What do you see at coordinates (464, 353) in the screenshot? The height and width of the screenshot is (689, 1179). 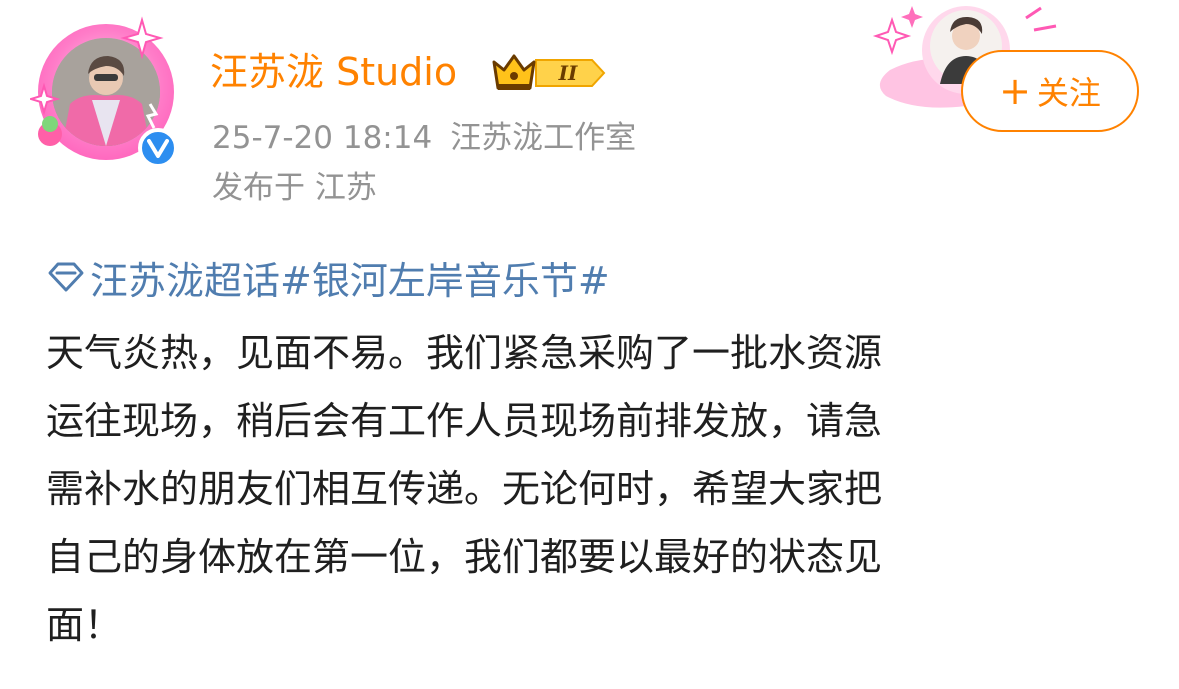 I see `post-text-line: 天气炎热，见面不易。我们紧急采购了一批水资源` at bounding box center [464, 353].